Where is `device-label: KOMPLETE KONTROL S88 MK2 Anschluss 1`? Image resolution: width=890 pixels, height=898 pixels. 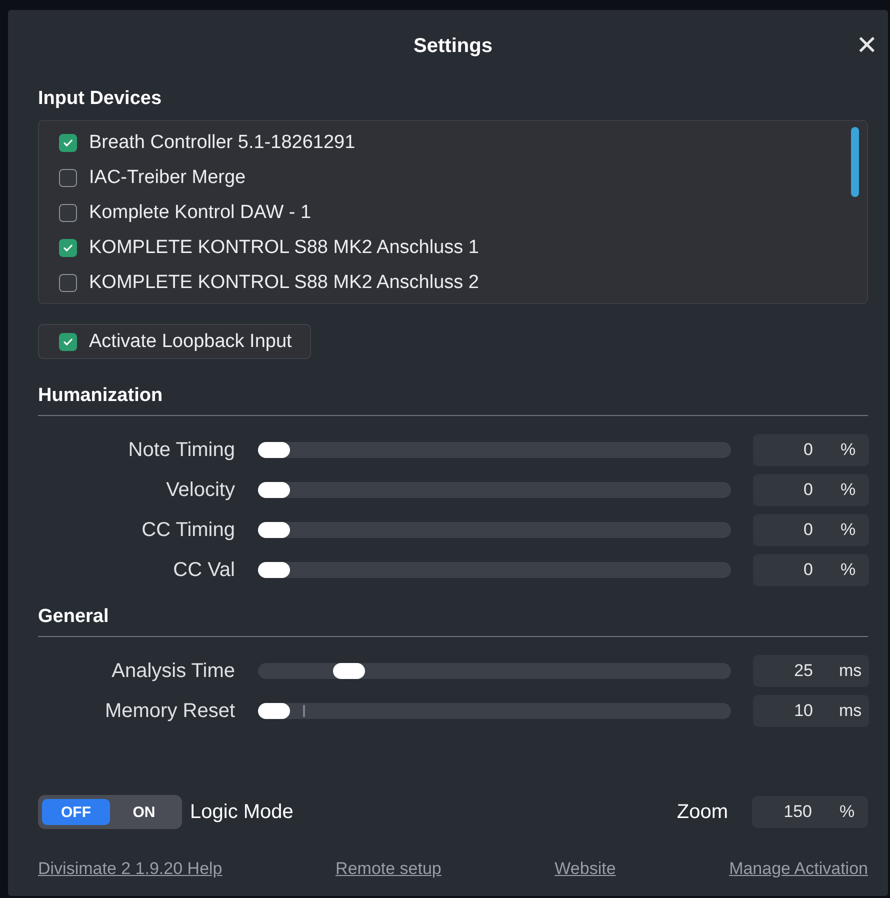
device-label: KOMPLETE KONTROL S88 MK2 Anschluss 1 is located at coordinates (284, 247).